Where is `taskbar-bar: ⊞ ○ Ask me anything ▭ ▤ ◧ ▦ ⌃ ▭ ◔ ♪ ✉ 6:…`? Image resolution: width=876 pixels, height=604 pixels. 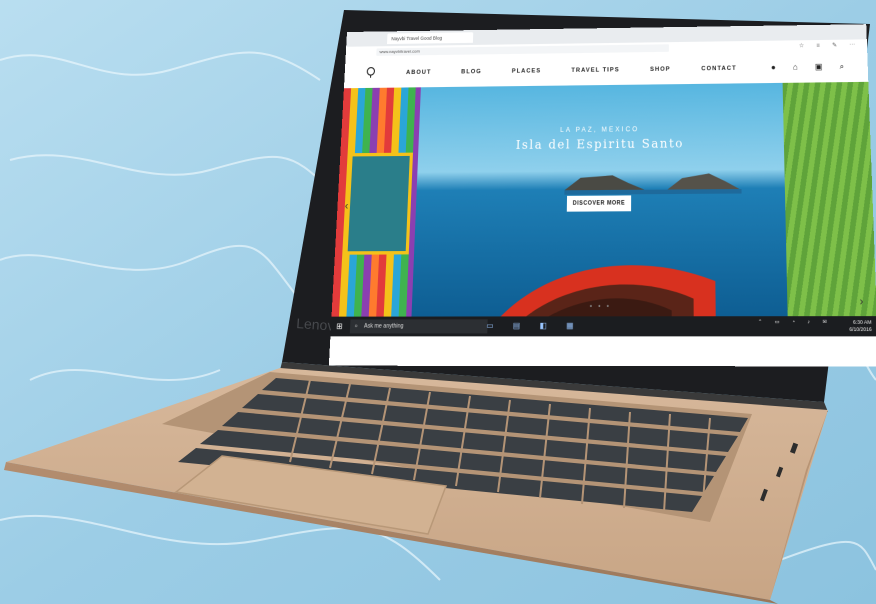 taskbar-bar: ⊞ ○ Ask me anything ▭ ▤ ◧ ▦ ⌃ ▭ ◔ ♪ ✉ 6:… is located at coordinates (603, 326).